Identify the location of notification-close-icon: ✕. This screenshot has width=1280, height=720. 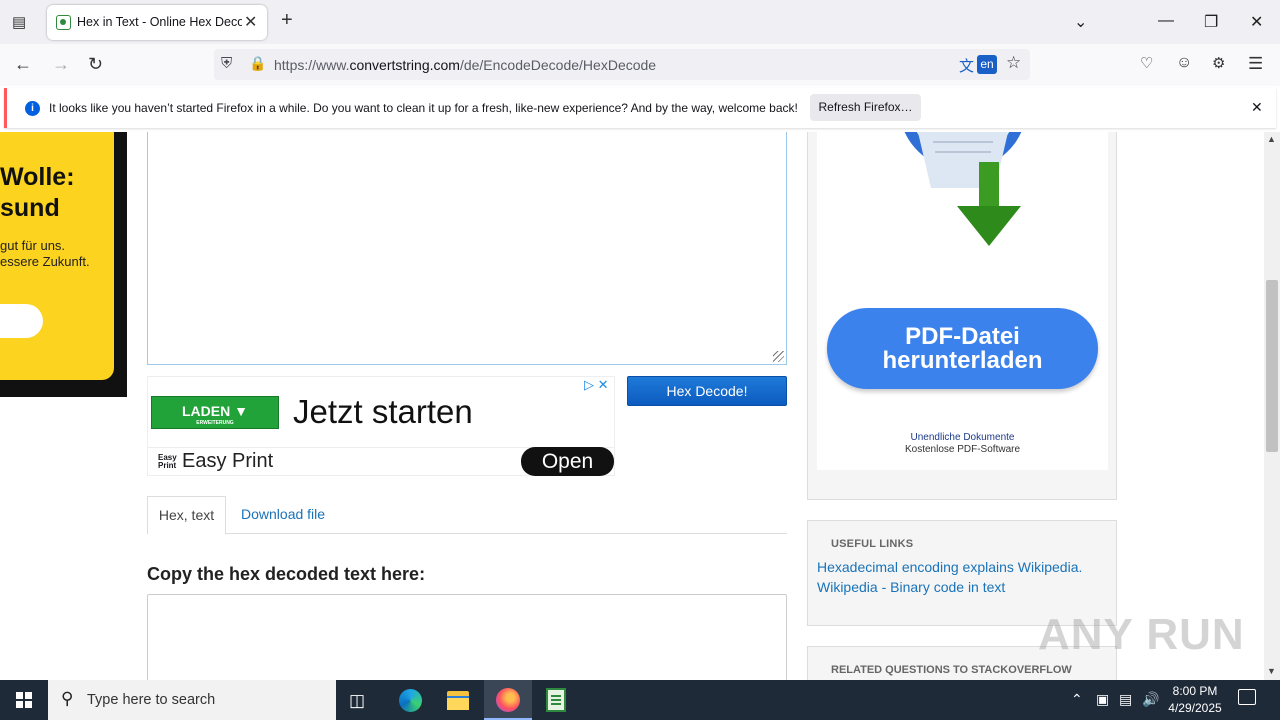
(1257, 107).